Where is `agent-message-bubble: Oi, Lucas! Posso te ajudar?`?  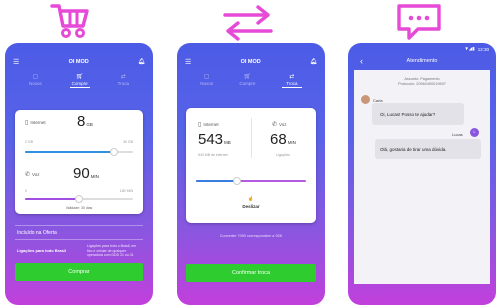
agent-message-bubble: Oi, Lucas! Posso te ajudar? is located at coordinates (418, 114).